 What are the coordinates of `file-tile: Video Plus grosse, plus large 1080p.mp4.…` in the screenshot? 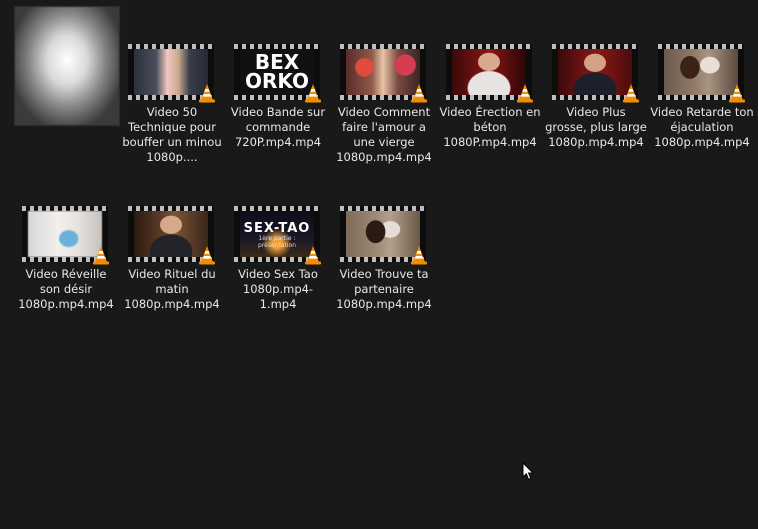 It's located at (596, 97).